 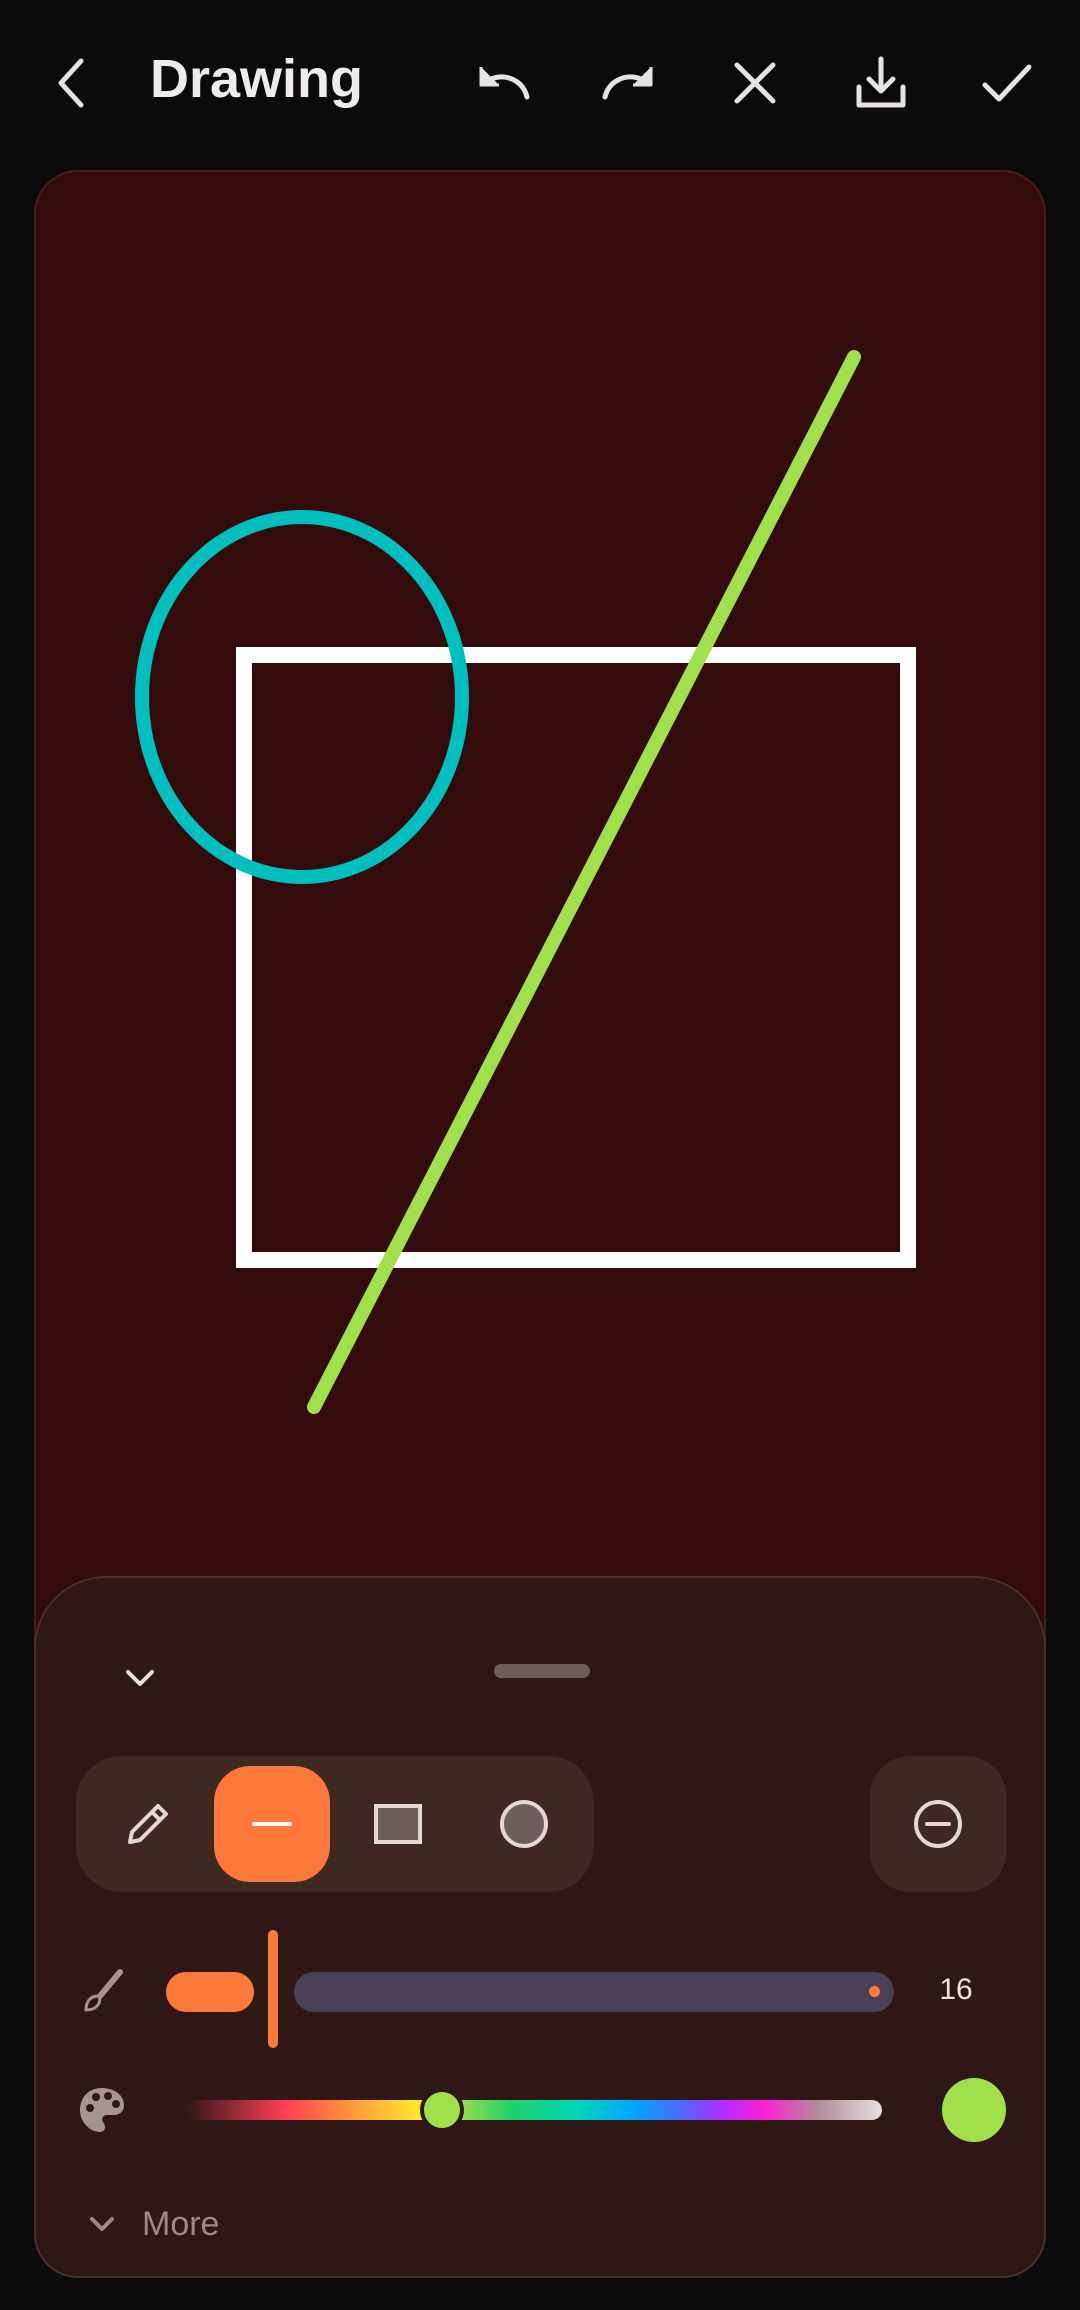 I want to click on more-options-button: More, so click(x=150, y=2224).